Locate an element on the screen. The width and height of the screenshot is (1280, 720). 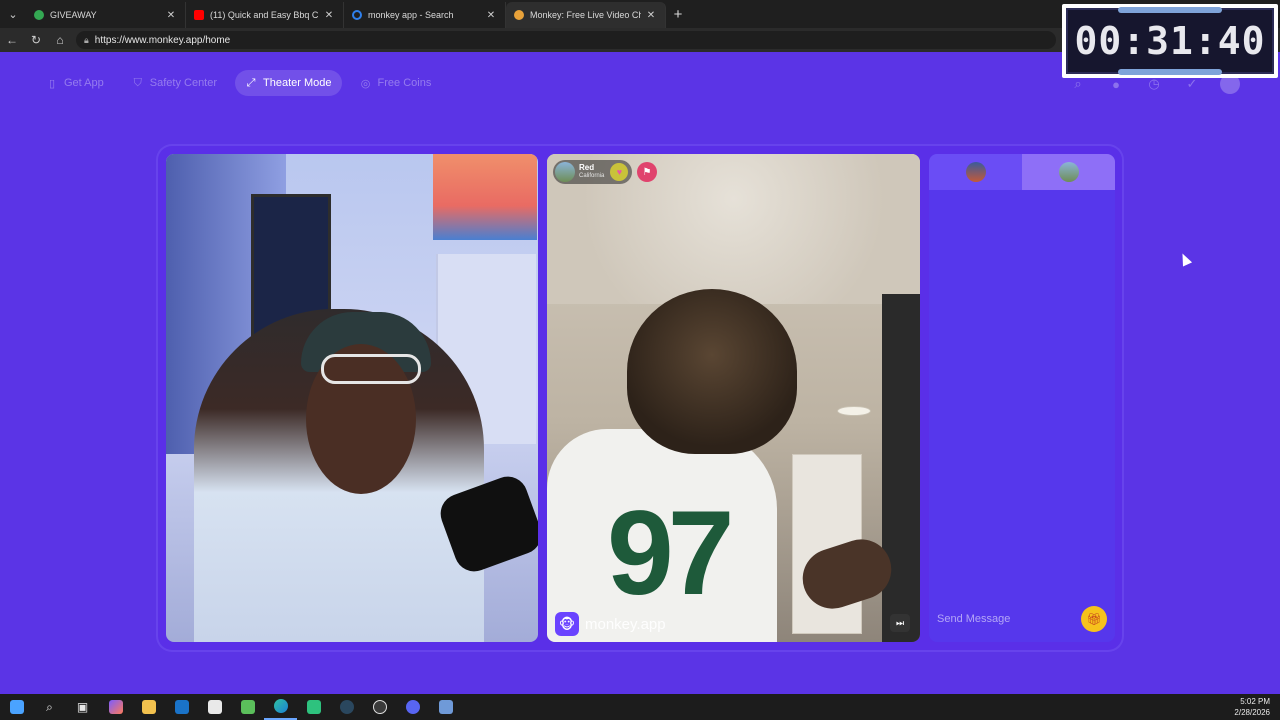
edge-browser-icon is located at coordinates (280, 707).